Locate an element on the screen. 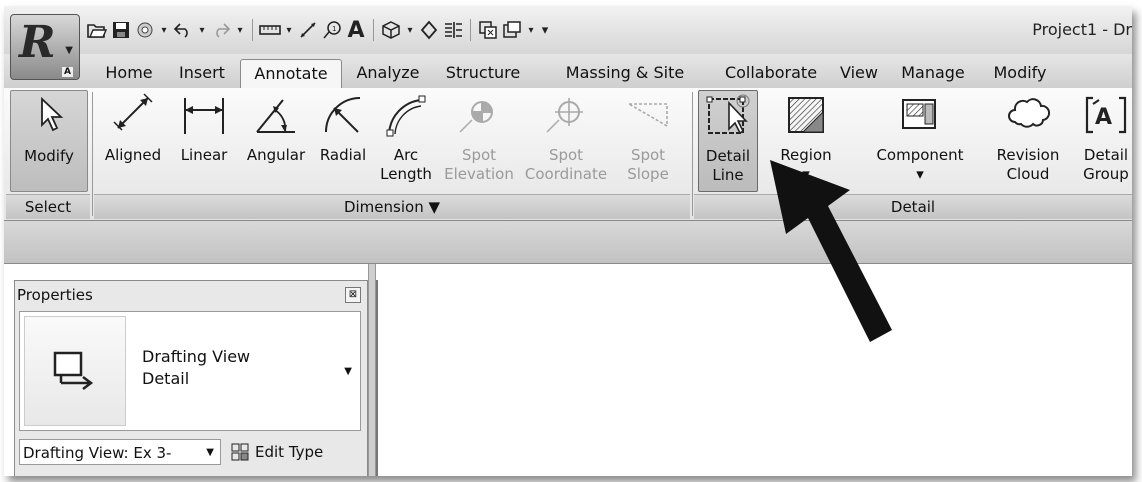 This screenshot has height=482, width=1142. revision-label: Revision is located at coordinates (1028, 155).